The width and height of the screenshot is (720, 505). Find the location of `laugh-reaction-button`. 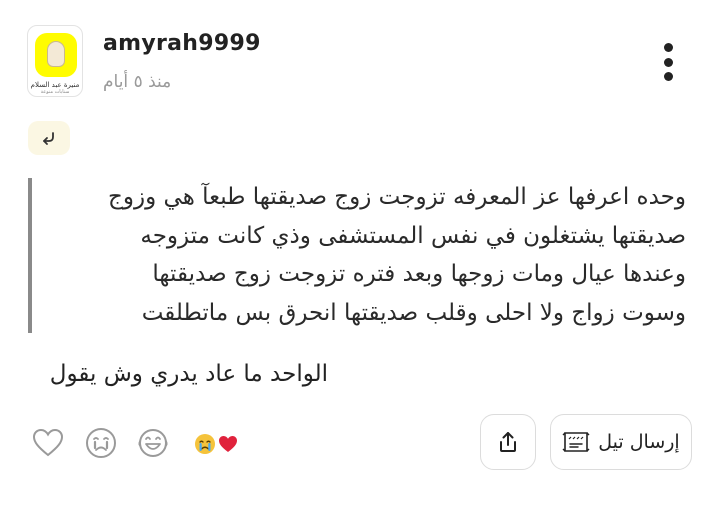

laugh-reaction-button is located at coordinates (153, 443).